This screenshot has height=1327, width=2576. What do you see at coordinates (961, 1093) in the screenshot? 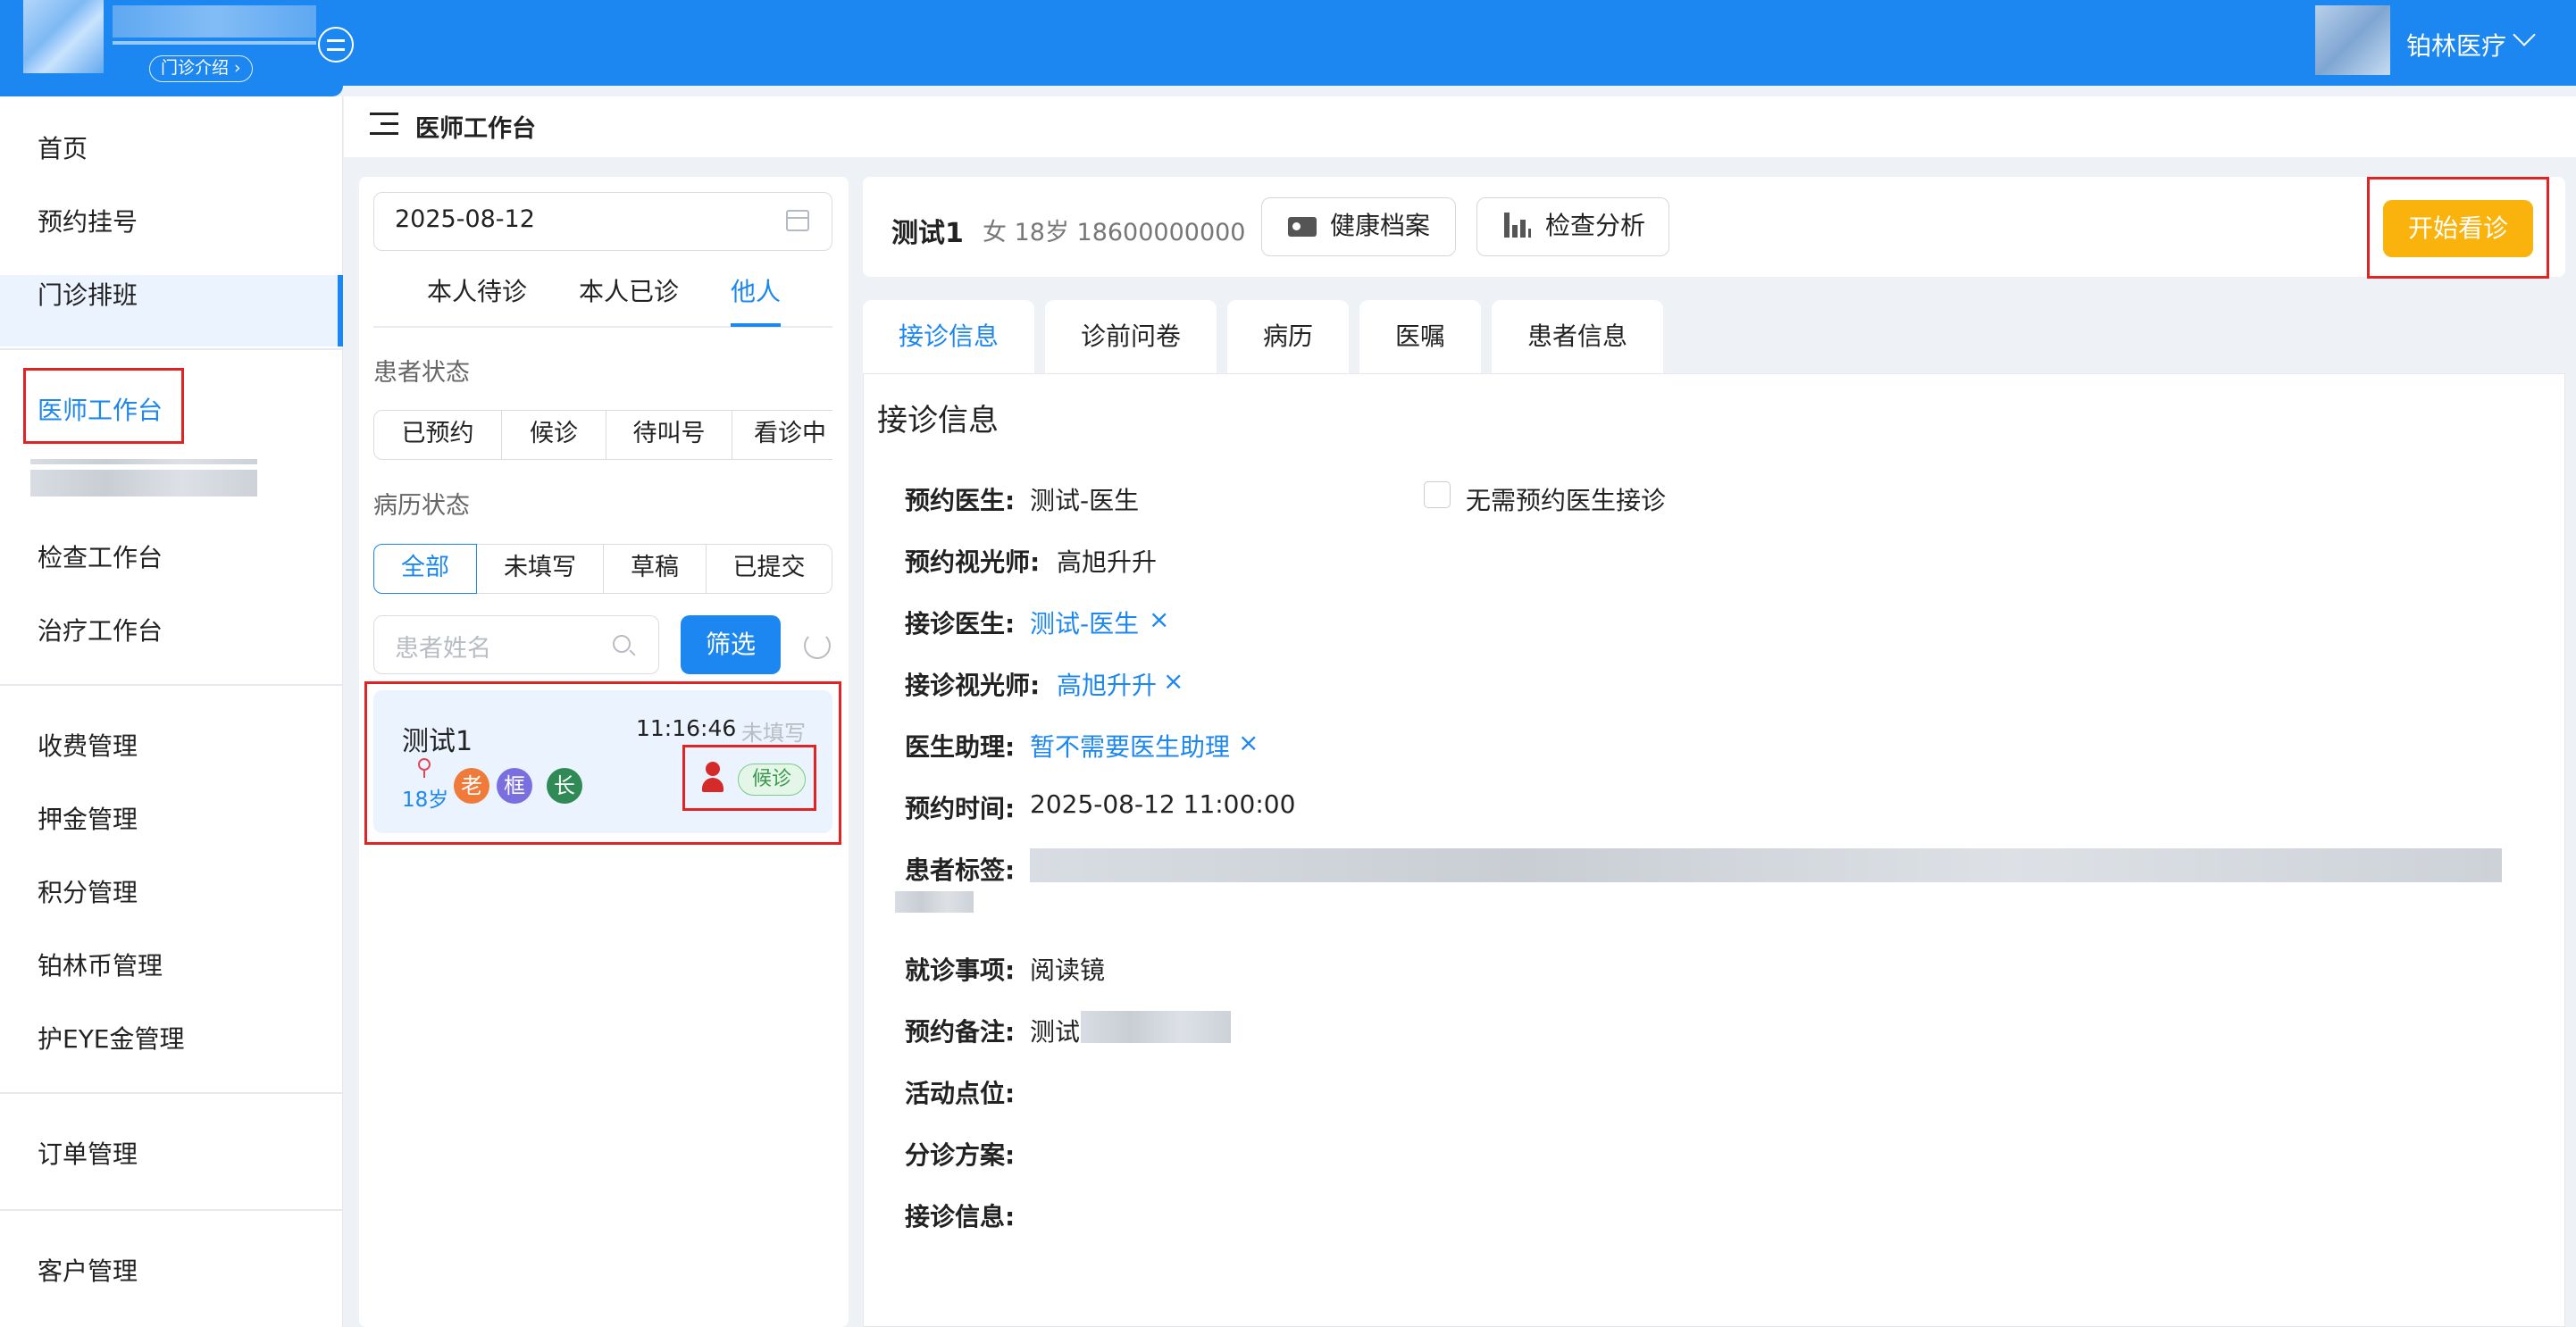
I see `field-label-activity-point: 活动点位:` at bounding box center [961, 1093].